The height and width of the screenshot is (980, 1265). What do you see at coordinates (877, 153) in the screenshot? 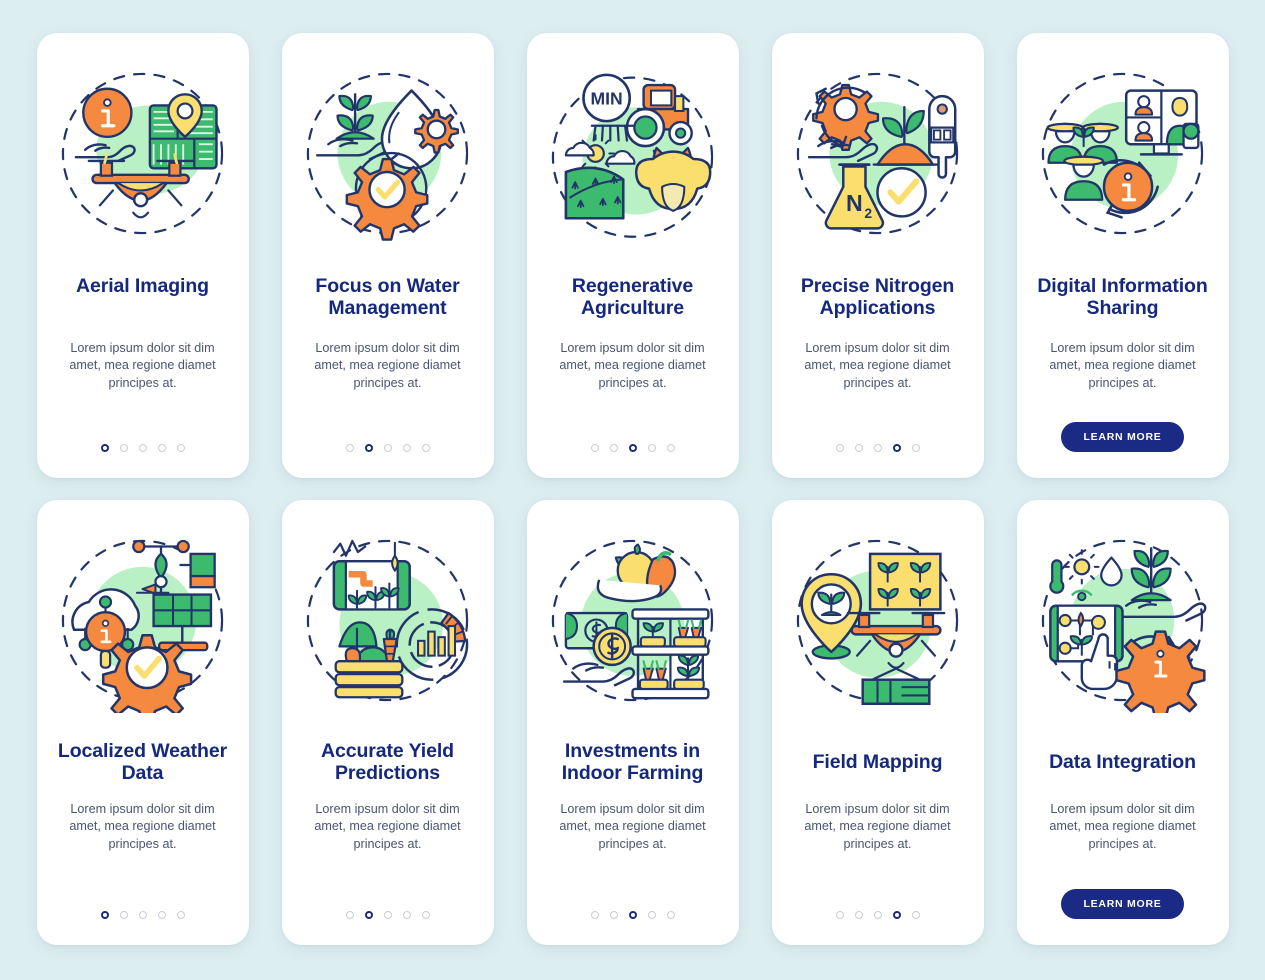
I see `illustration-precise-nitrogen: N 2` at bounding box center [877, 153].